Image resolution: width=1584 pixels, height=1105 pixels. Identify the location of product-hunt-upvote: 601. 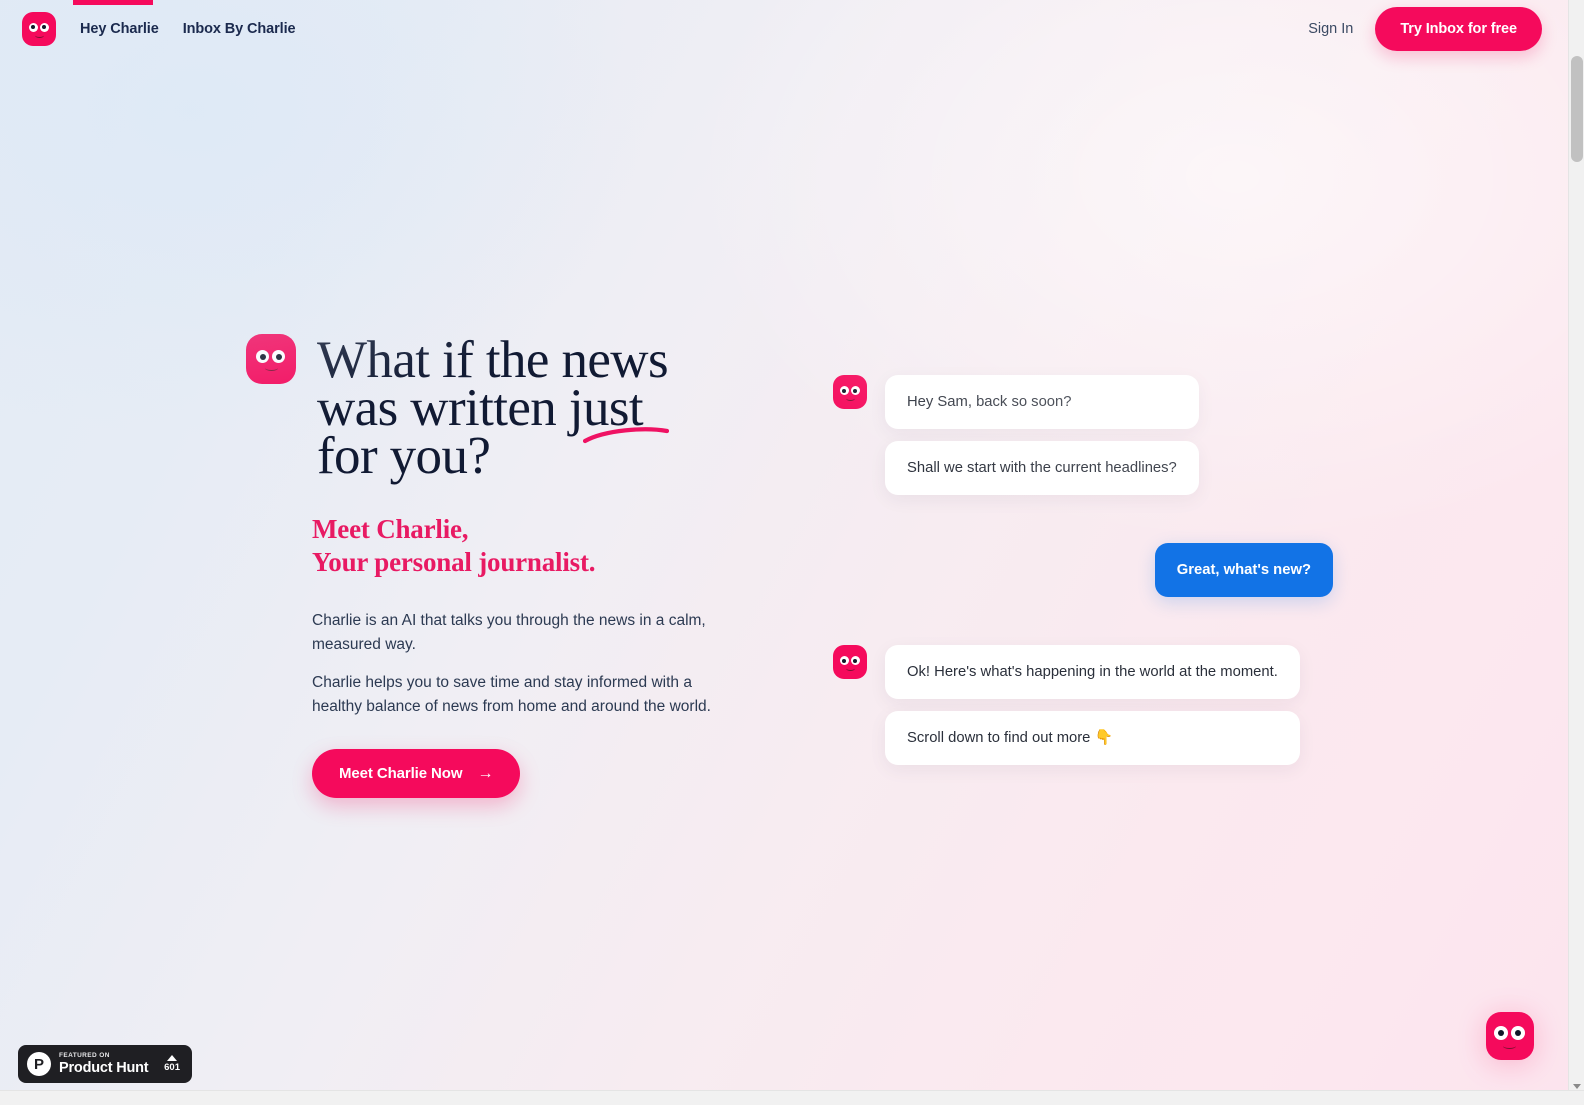
(173, 1064).